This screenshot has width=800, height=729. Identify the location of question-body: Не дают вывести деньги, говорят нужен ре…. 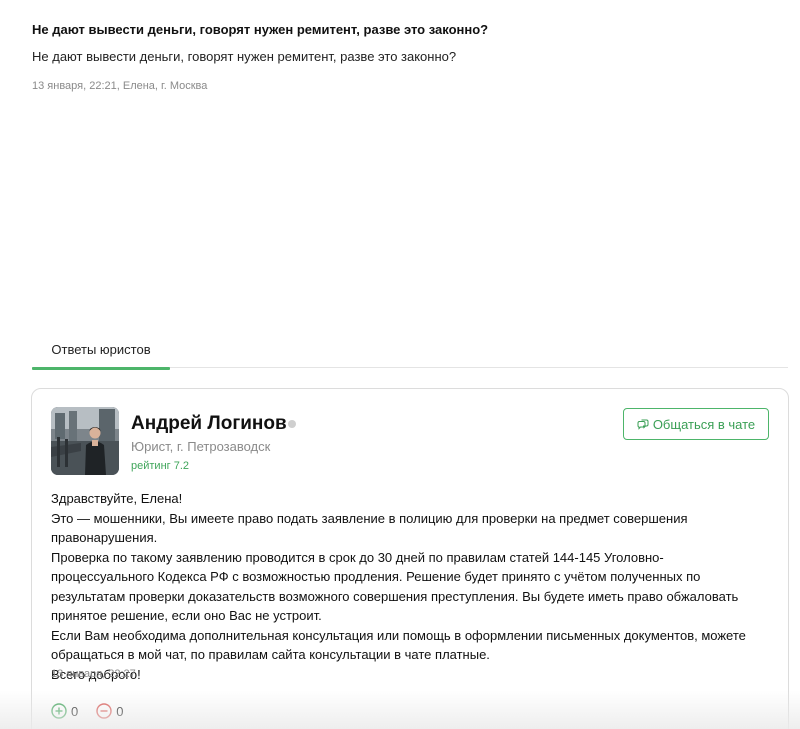
(244, 56).